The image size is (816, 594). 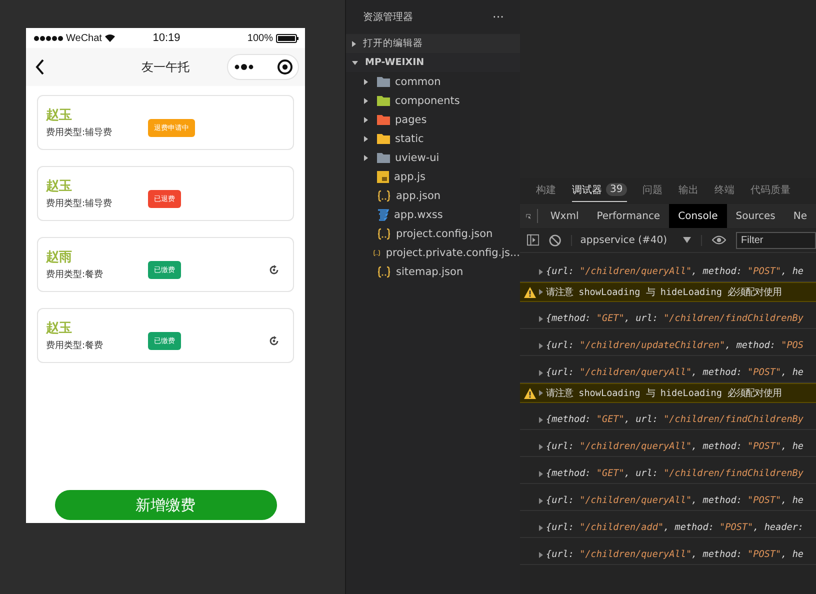 What do you see at coordinates (433, 43) in the screenshot?
I see `explorer-section: 打开的编辑器` at bounding box center [433, 43].